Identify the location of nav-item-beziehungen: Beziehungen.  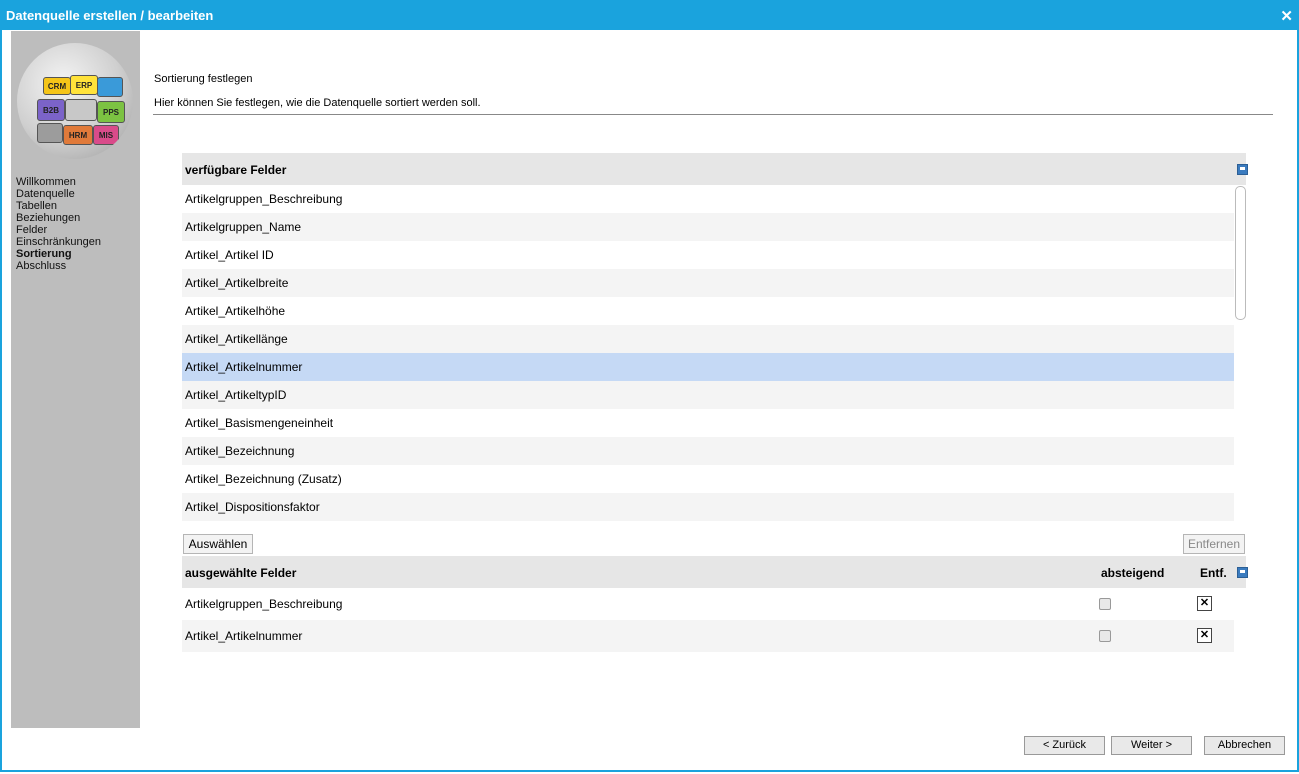
(58, 218).